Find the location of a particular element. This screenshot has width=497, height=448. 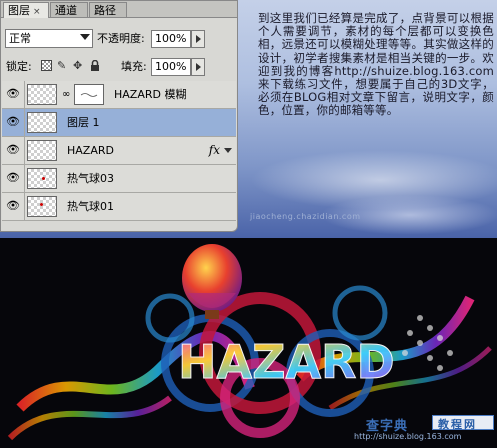

tab-label: 路径 is located at coordinates (105, 10).